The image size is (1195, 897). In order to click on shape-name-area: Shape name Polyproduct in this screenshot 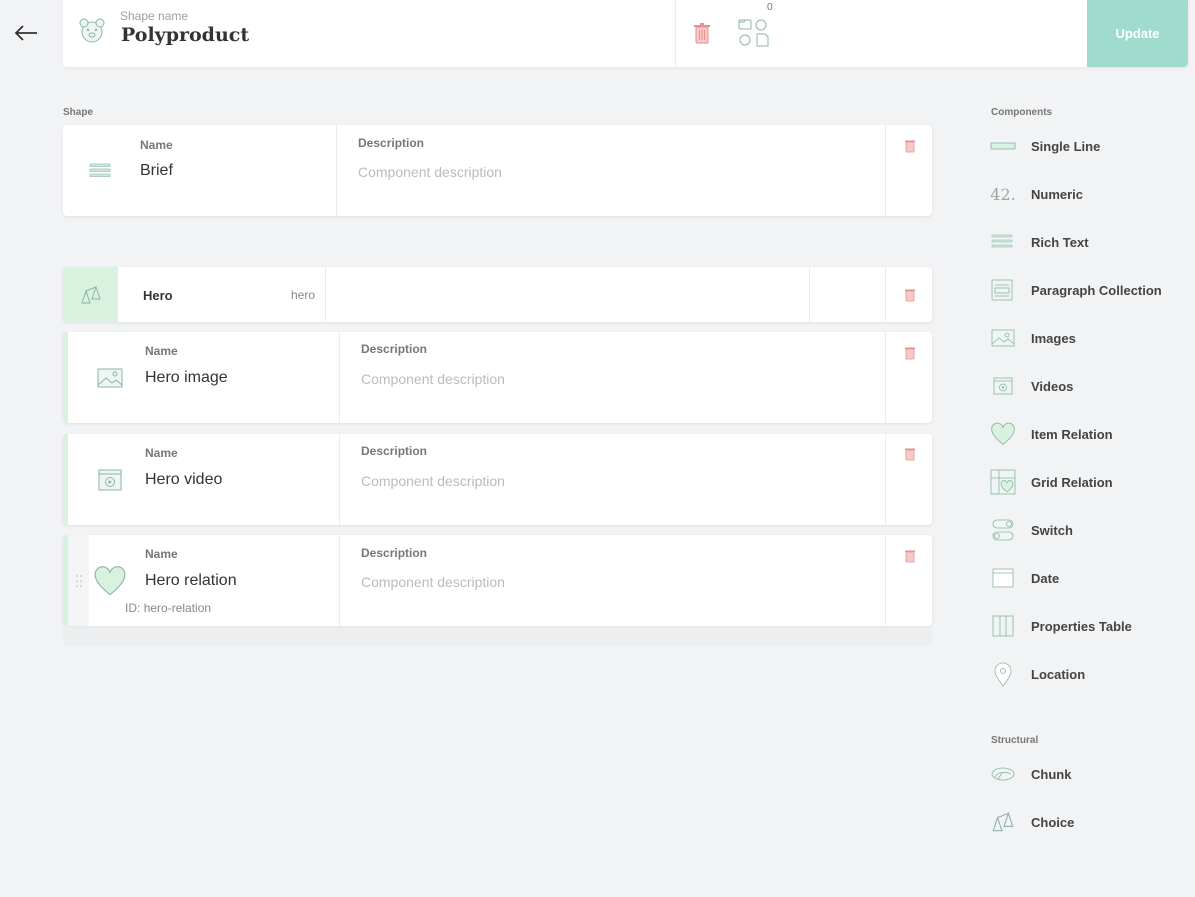, I will do `click(369, 33)`.